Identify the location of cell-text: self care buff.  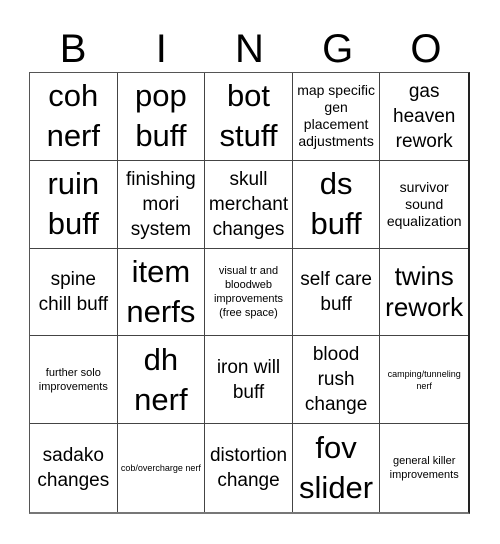
(336, 291).